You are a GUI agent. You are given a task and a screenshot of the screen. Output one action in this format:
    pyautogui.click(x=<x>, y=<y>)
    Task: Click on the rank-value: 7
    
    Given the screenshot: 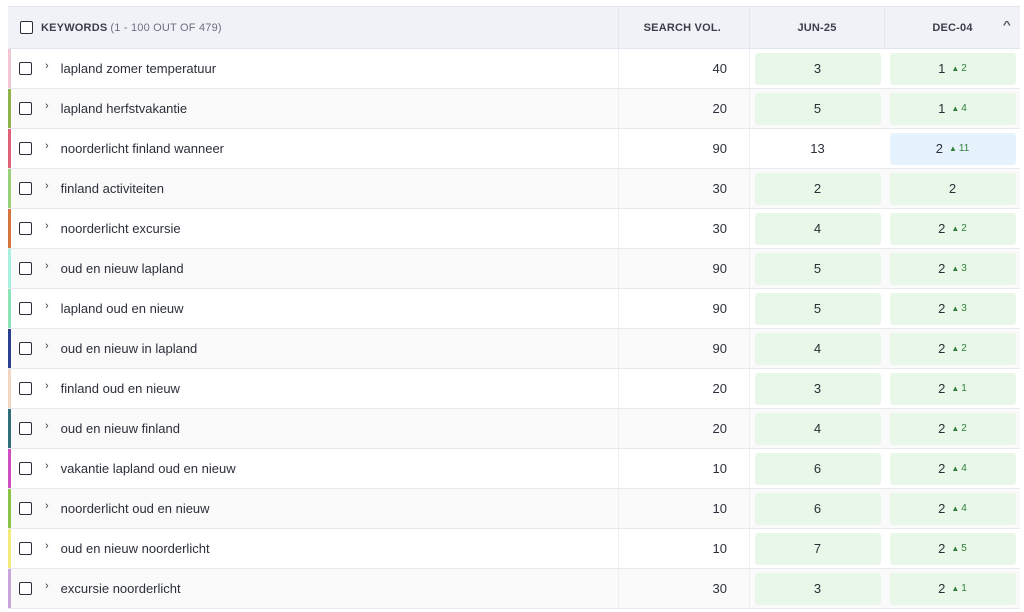 What is the action you would take?
    pyautogui.click(x=817, y=548)
    